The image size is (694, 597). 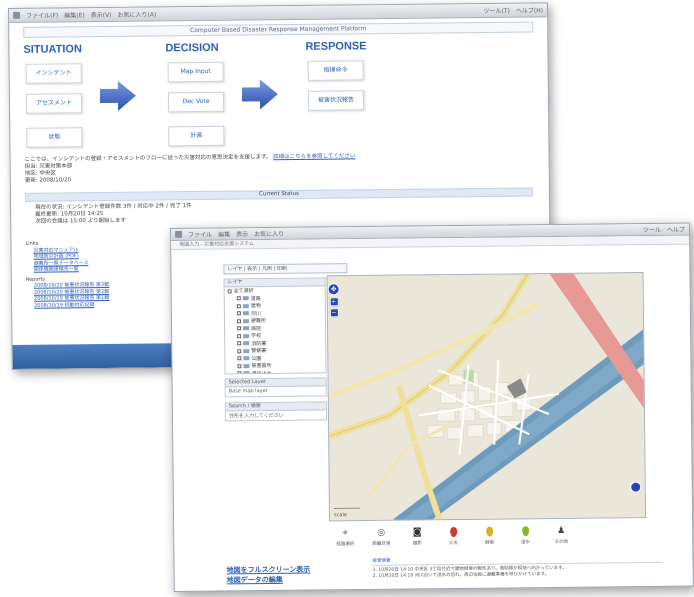 What do you see at coordinates (561, 542) in the screenshot?
I see `marker-label: その他` at bounding box center [561, 542].